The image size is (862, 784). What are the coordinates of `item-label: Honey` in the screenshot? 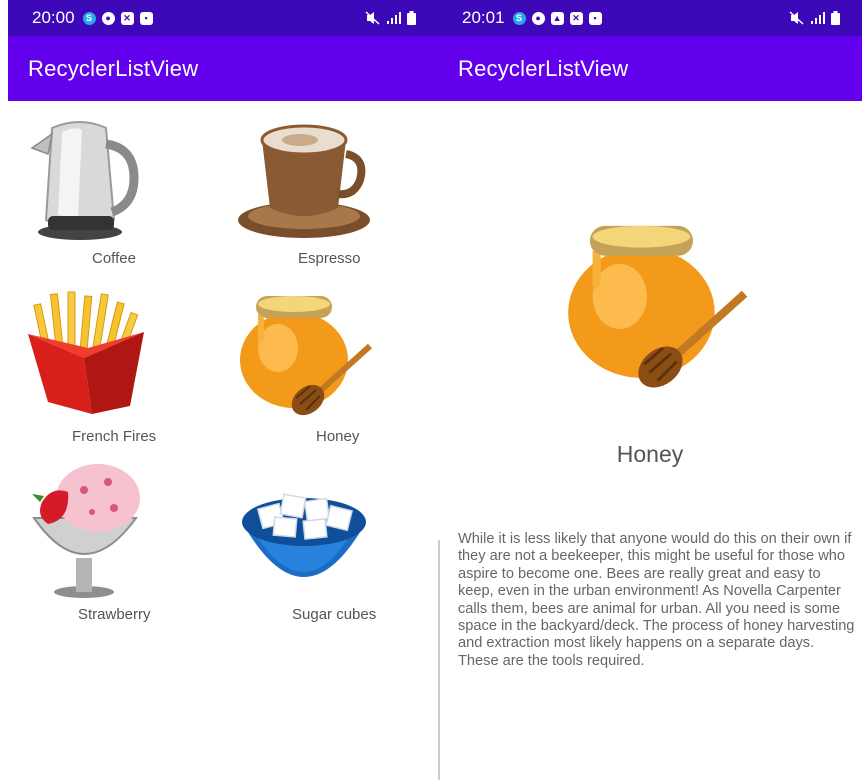 It's located at (338, 436).